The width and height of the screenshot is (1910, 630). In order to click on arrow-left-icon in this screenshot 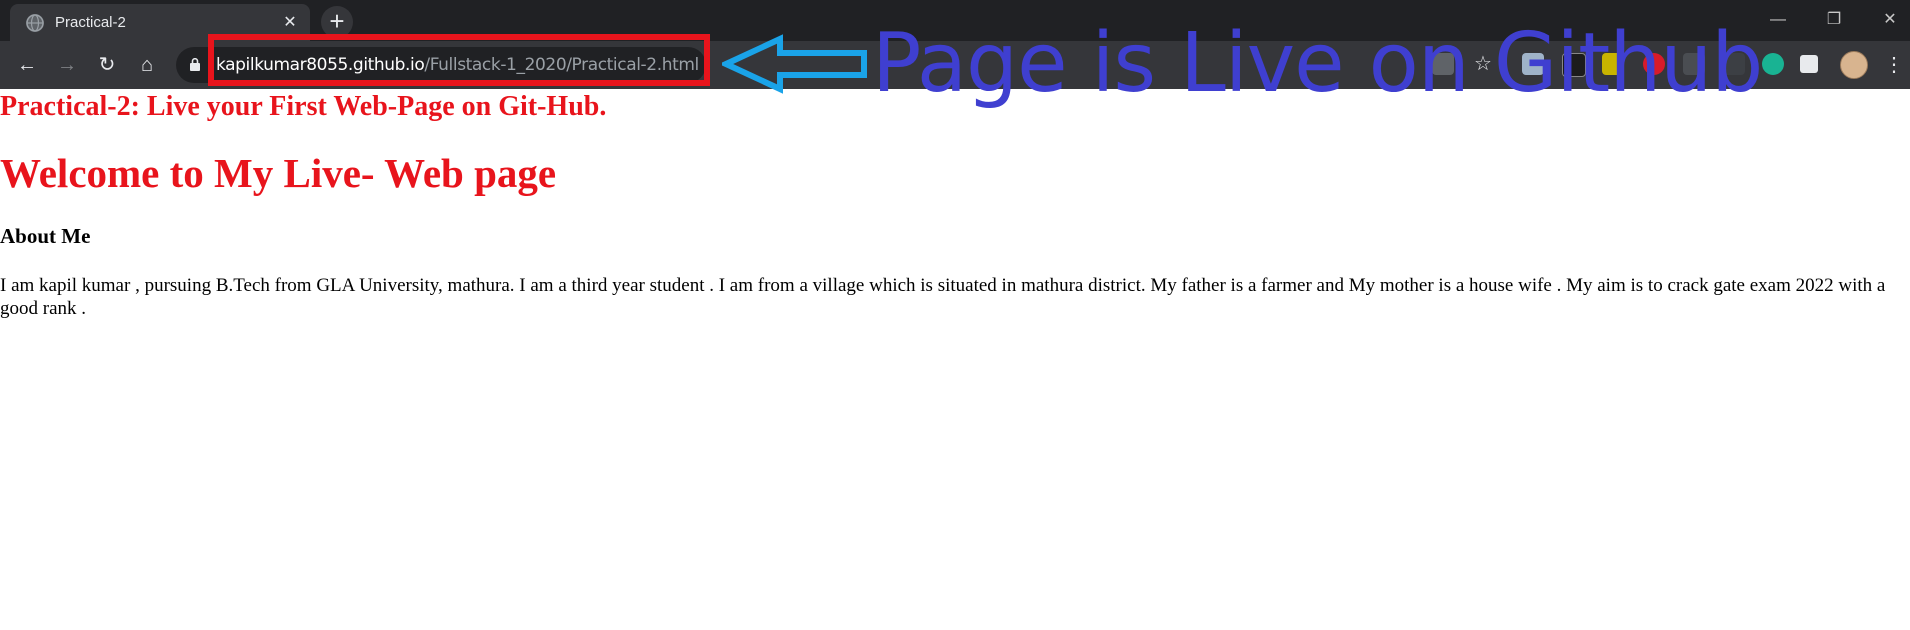, I will do `click(794, 64)`.